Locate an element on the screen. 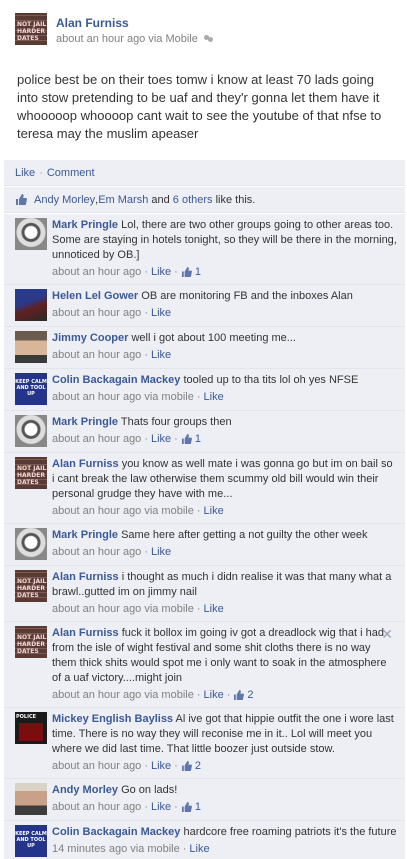  comment-text: tooled up to tha tits lol oh yes NFSE is located at coordinates (271, 380).